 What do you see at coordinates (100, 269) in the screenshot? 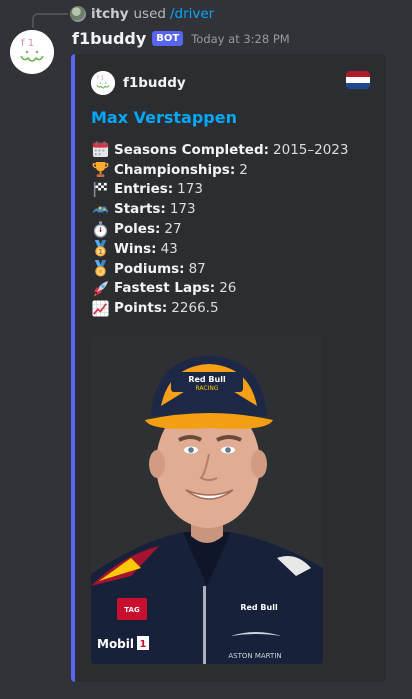
I see `medal-icon` at bounding box center [100, 269].